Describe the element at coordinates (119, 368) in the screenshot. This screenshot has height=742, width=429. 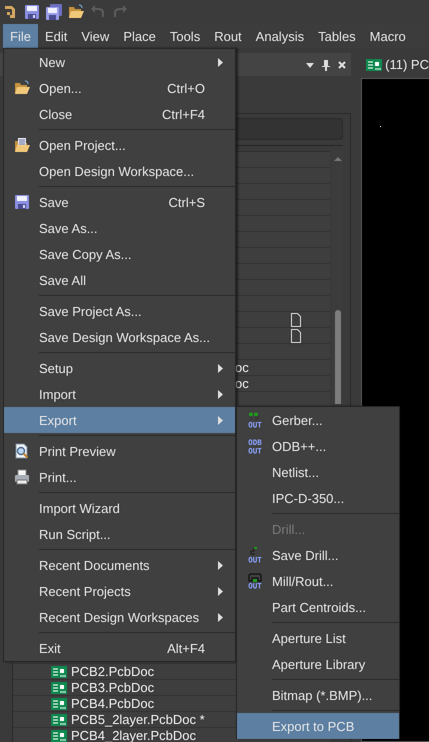
I see `menu-item: Setup` at that location.